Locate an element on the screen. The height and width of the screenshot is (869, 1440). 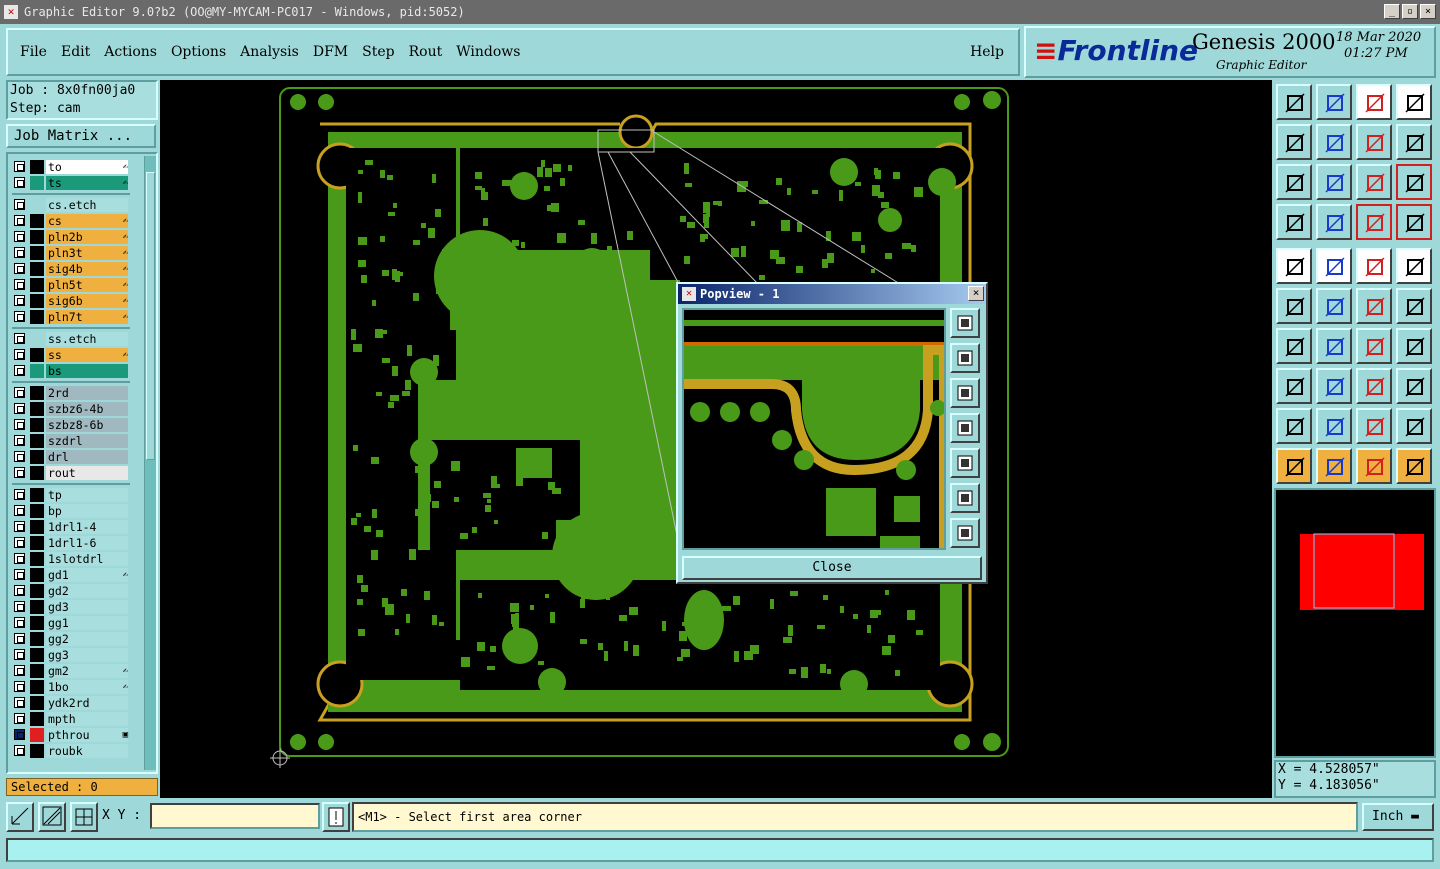
layer-name: drl is located at coordinates (87, 457).